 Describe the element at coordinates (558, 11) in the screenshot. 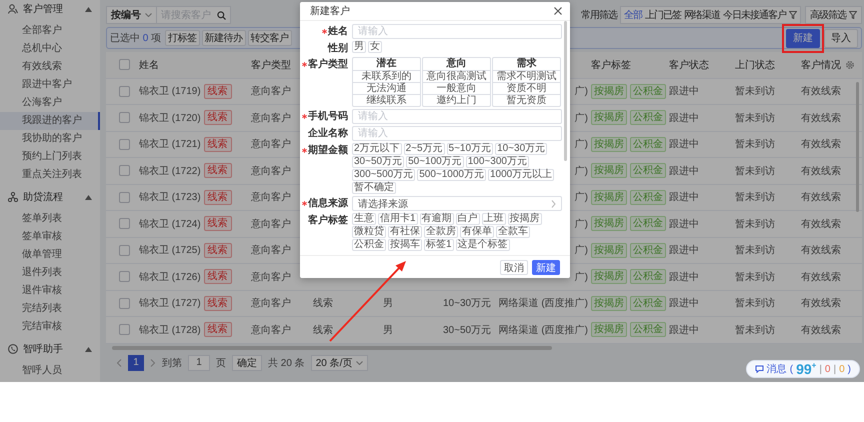

I see `close-icon` at that location.